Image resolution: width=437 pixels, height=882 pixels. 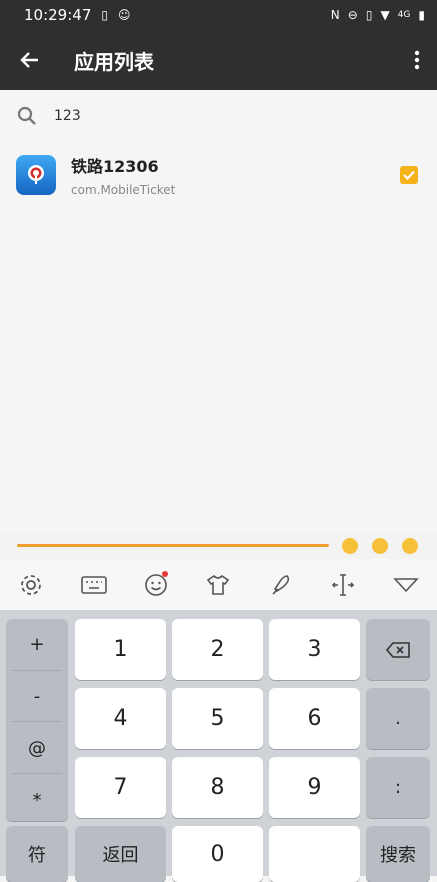 I want to click on settings-icon, so click(x=31, y=584).